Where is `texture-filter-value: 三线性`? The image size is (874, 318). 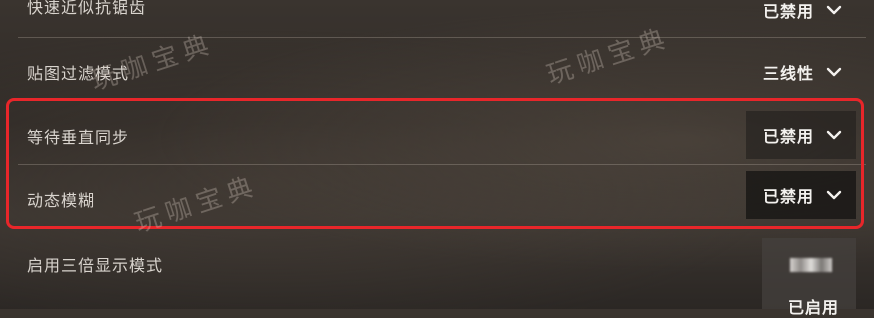
texture-filter-value: 三线性 is located at coordinates (788, 73).